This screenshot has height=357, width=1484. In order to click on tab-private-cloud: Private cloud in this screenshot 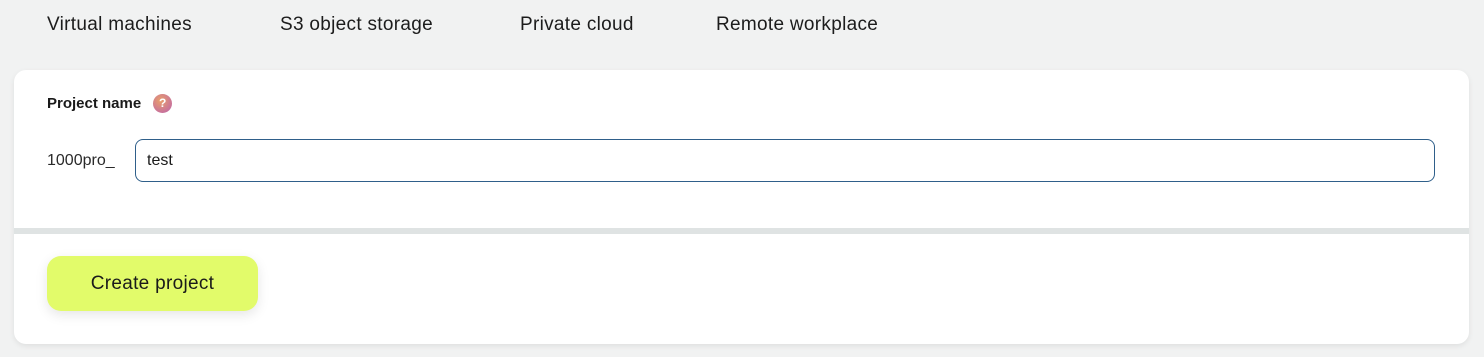, I will do `click(577, 25)`.